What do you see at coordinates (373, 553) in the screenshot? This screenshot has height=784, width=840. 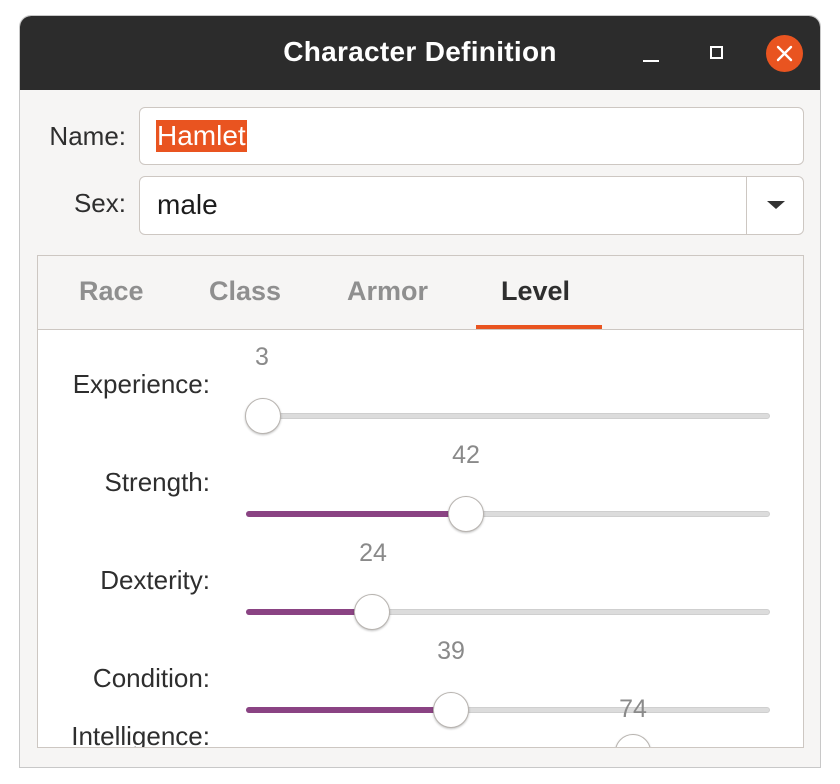 I see `dexterity-value: 24` at bounding box center [373, 553].